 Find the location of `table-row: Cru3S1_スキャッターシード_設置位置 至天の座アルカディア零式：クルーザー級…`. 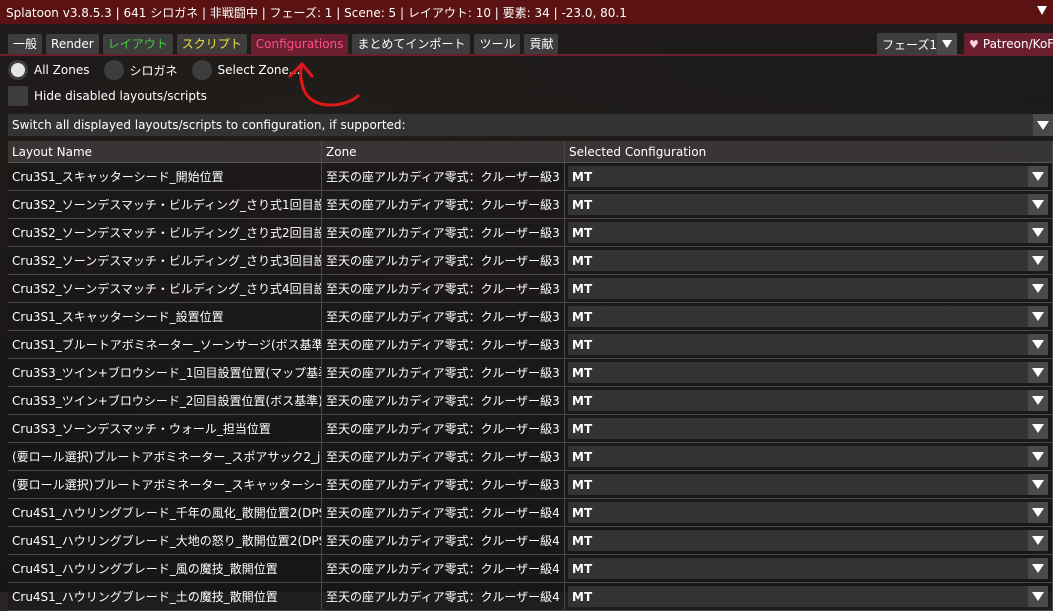

table-row: Cru3S1_スキャッターシード_設置位置 至天の座アルカディア零式：クルーザー級… is located at coordinates (530, 317).